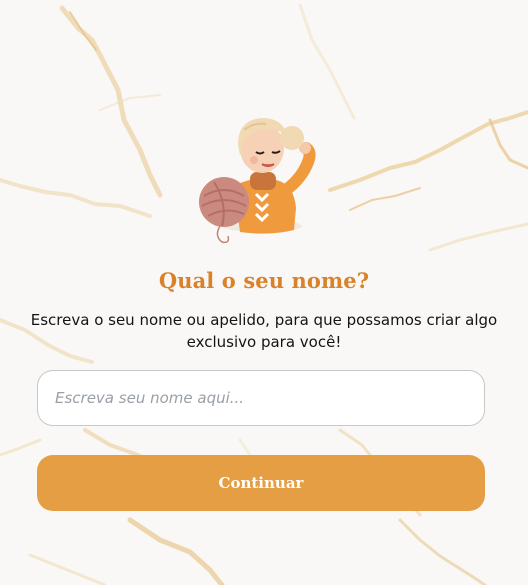  What do you see at coordinates (261, 398) in the screenshot?
I see `name-input` at bounding box center [261, 398].